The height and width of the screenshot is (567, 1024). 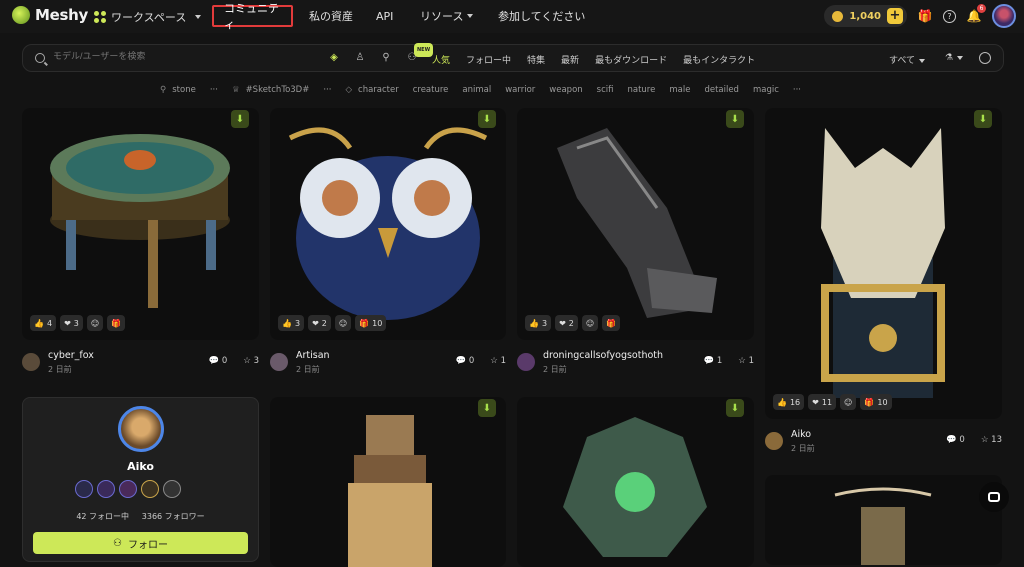 I want to click on chat-support-button, so click(x=994, y=497).